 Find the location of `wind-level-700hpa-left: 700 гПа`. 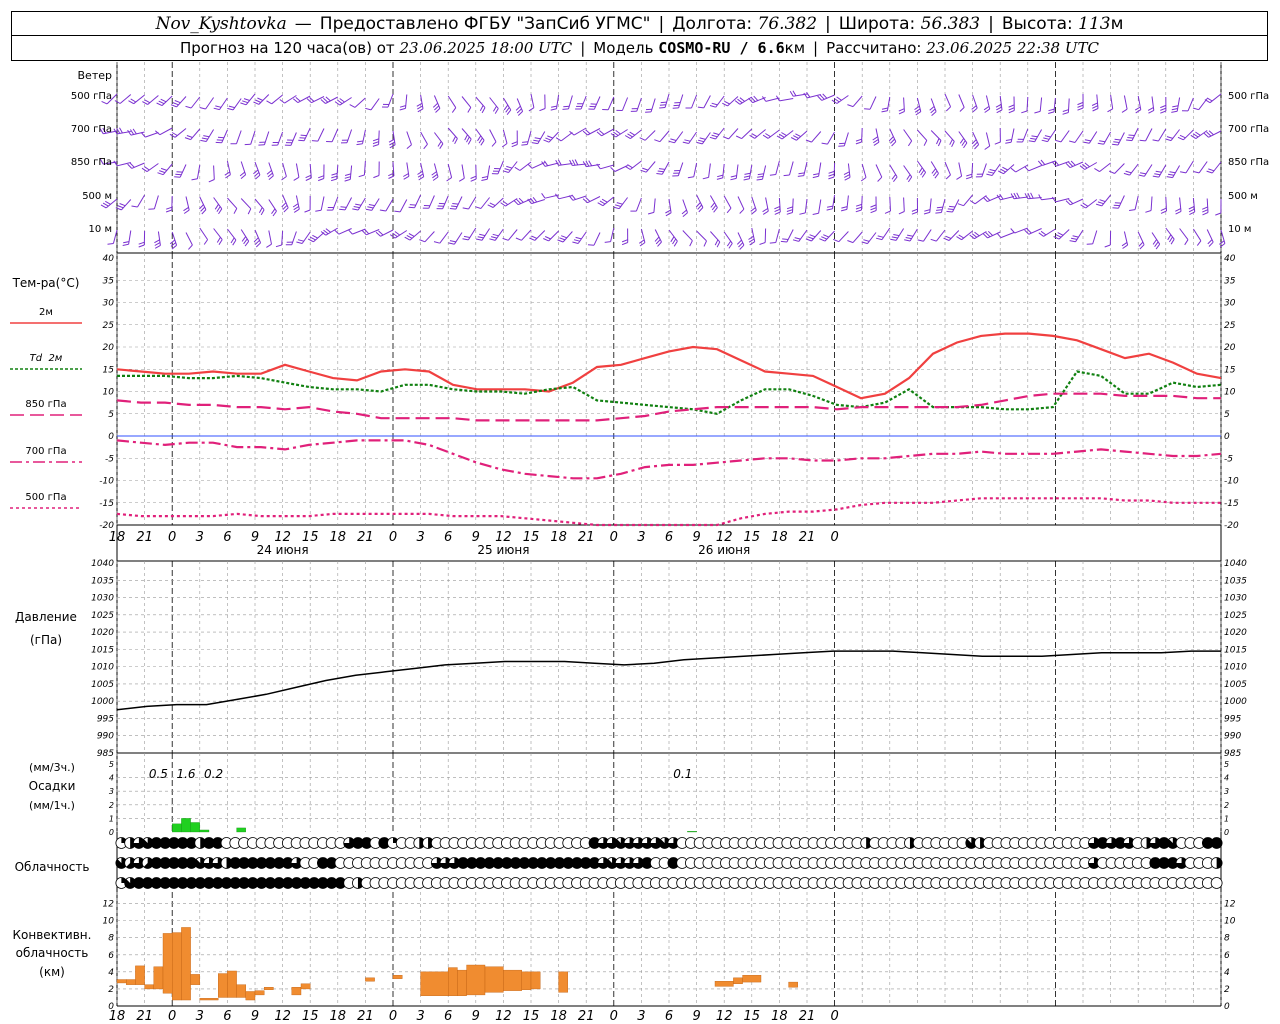

wind-level-700hpa-left: 700 гПа is located at coordinates (91, 129).